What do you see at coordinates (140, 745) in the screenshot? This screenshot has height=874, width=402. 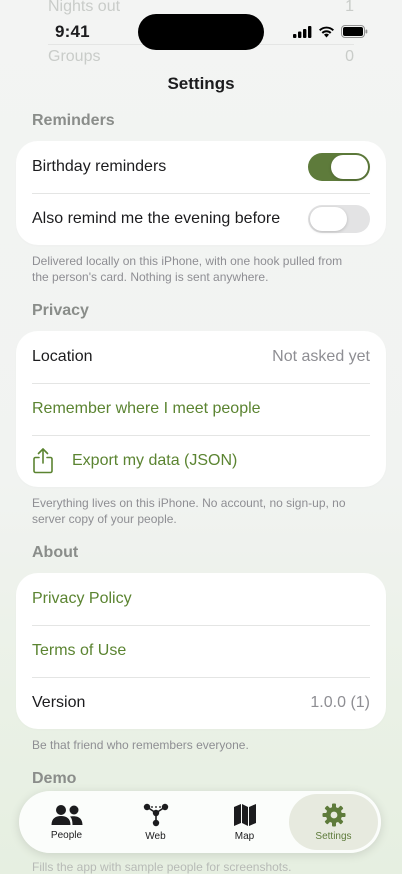 I see `about-footer: Be that friend who remembers everyone.` at bounding box center [140, 745].